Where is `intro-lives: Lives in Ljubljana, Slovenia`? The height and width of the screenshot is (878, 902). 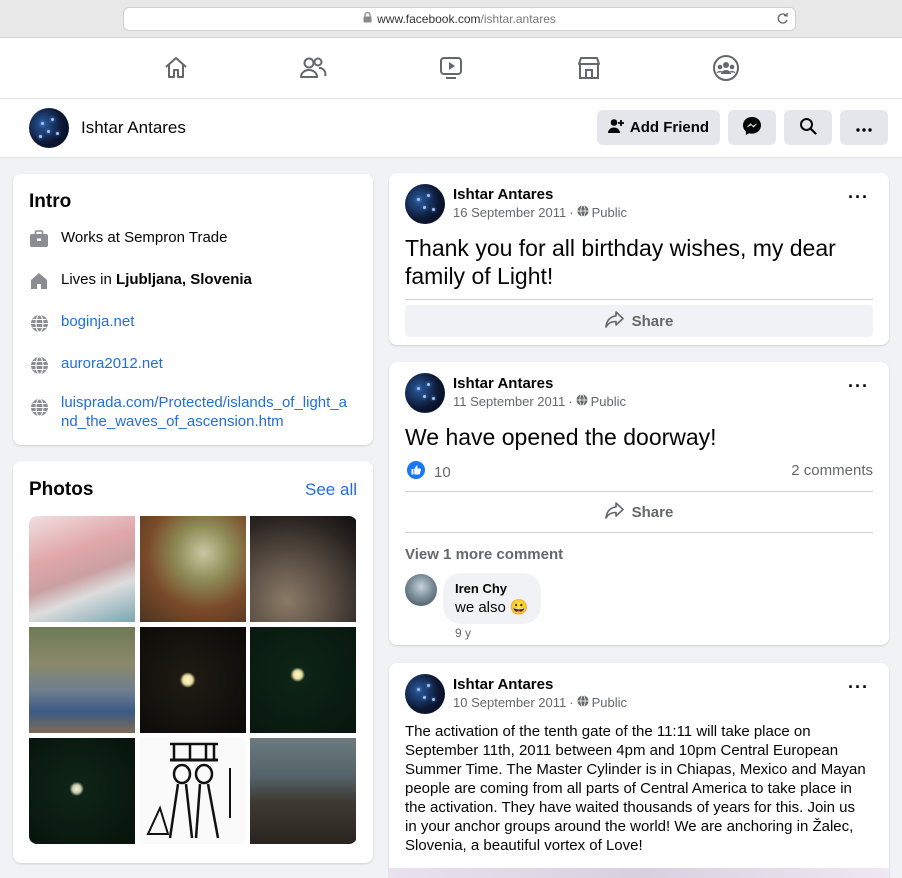 intro-lives: Lives in Ljubljana, Slovenia is located at coordinates (140, 281).